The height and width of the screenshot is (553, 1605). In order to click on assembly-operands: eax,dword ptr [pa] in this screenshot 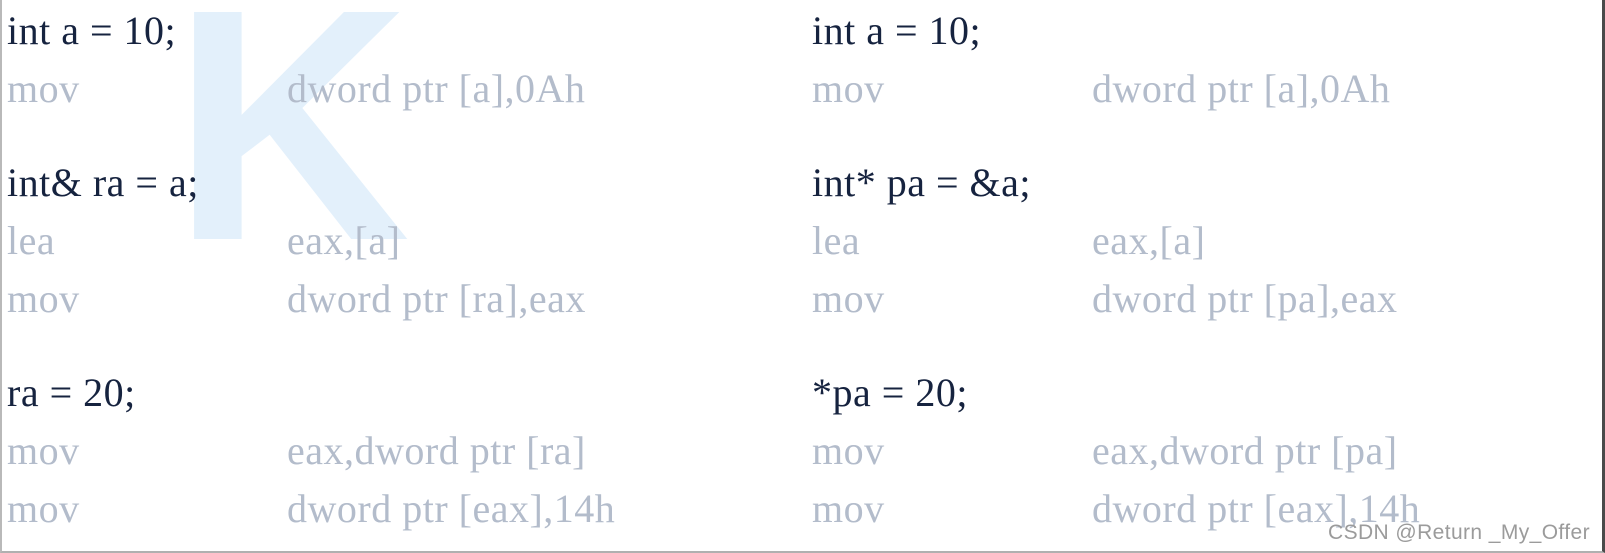, I will do `click(1245, 450)`.